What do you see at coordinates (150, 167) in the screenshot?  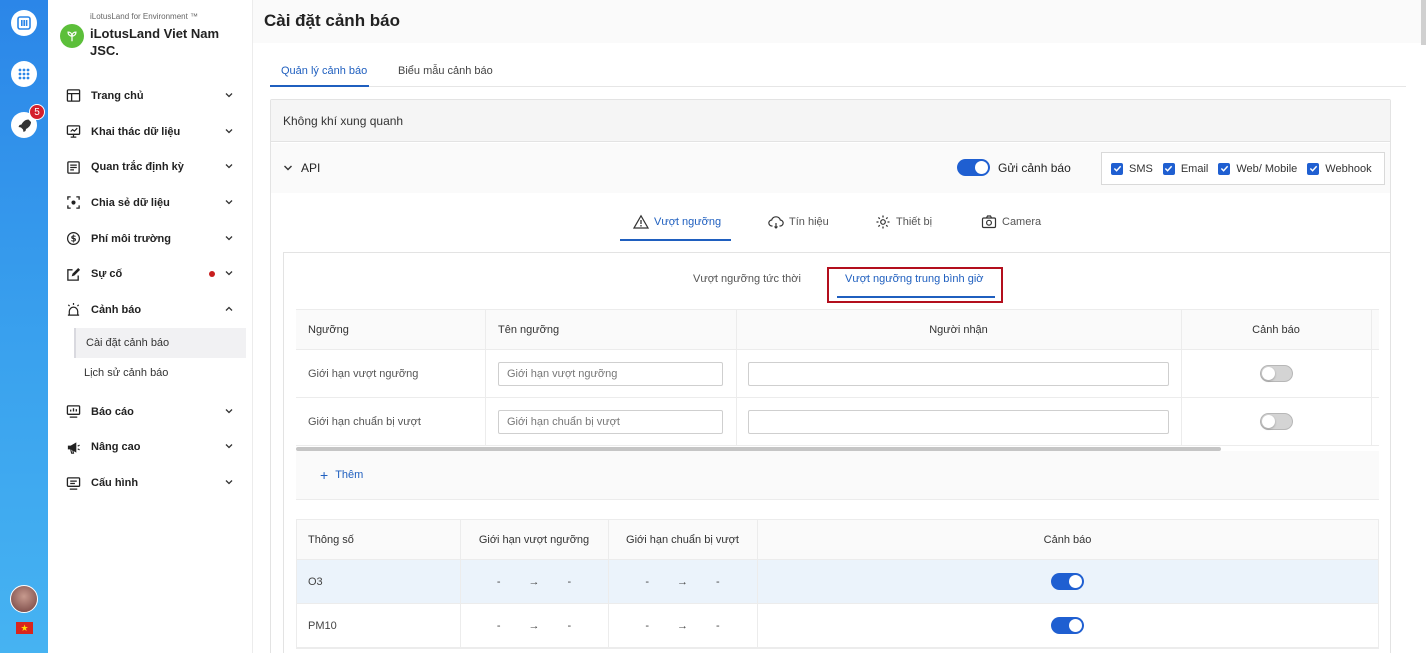 I see `sidebar-item-quan-trac-dinh-ky: Quan trắc định kỳ` at bounding box center [150, 167].